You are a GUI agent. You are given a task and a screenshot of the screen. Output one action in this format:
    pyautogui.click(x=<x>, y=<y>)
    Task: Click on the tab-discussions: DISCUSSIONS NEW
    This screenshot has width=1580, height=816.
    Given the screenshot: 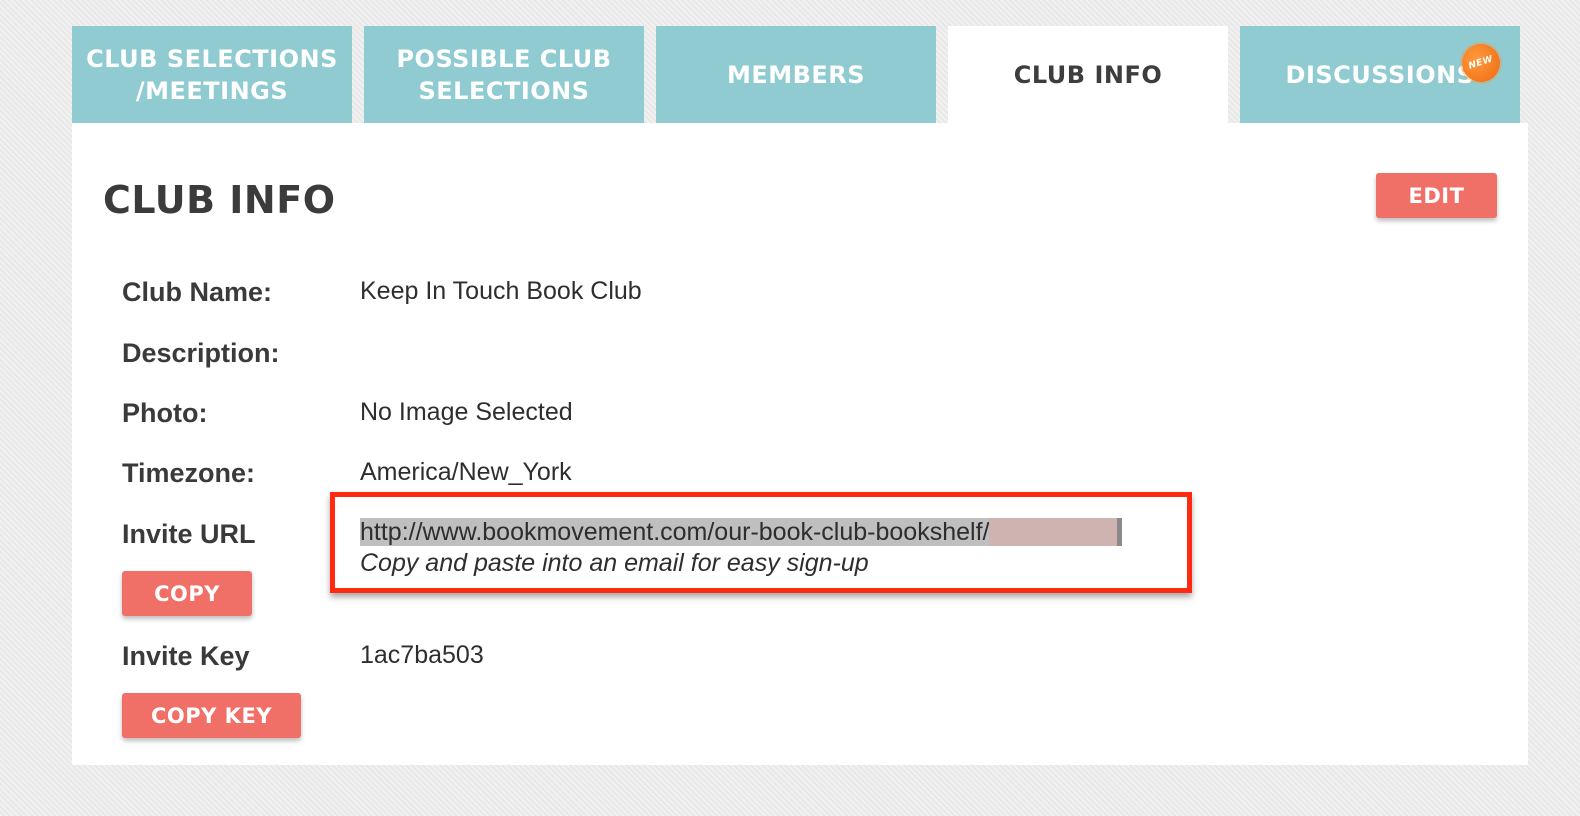 What is the action you would take?
    pyautogui.click(x=1380, y=74)
    